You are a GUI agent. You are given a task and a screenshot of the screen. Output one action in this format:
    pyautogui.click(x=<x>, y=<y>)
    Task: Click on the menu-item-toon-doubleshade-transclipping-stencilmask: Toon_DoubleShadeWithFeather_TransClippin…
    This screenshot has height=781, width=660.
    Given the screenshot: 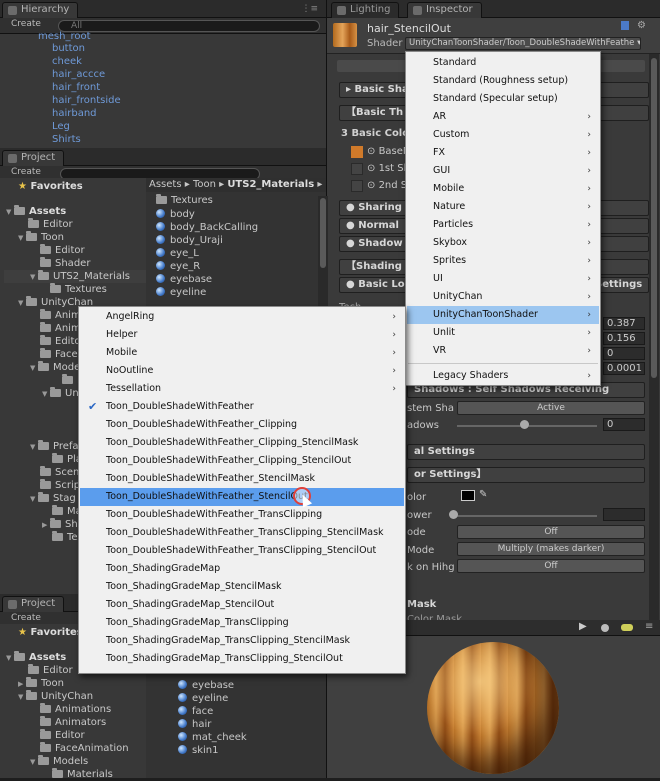 What is the action you would take?
    pyautogui.click(x=242, y=533)
    